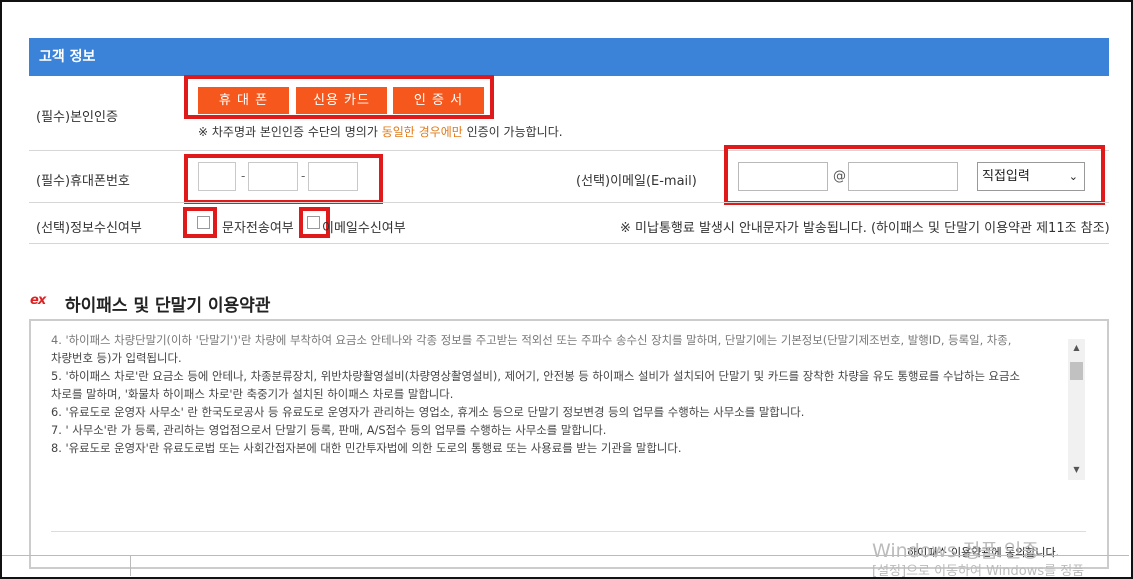 This screenshot has width=1133, height=579. I want to click on email-domain-select: 직접입력 ⌄, so click(1031, 176).